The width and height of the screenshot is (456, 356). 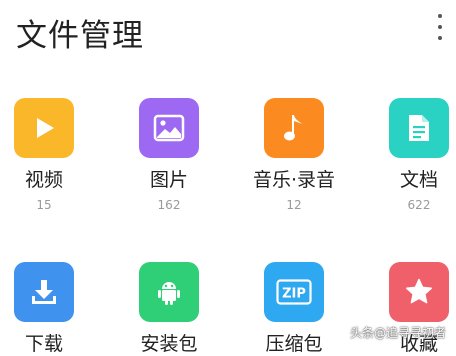 I want to click on category-apks: 安装包, so click(x=169, y=309).